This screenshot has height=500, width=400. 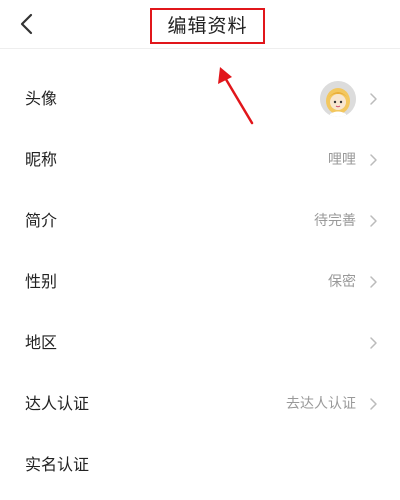 I want to click on row-region: 地区, so click(x=200, y=342).